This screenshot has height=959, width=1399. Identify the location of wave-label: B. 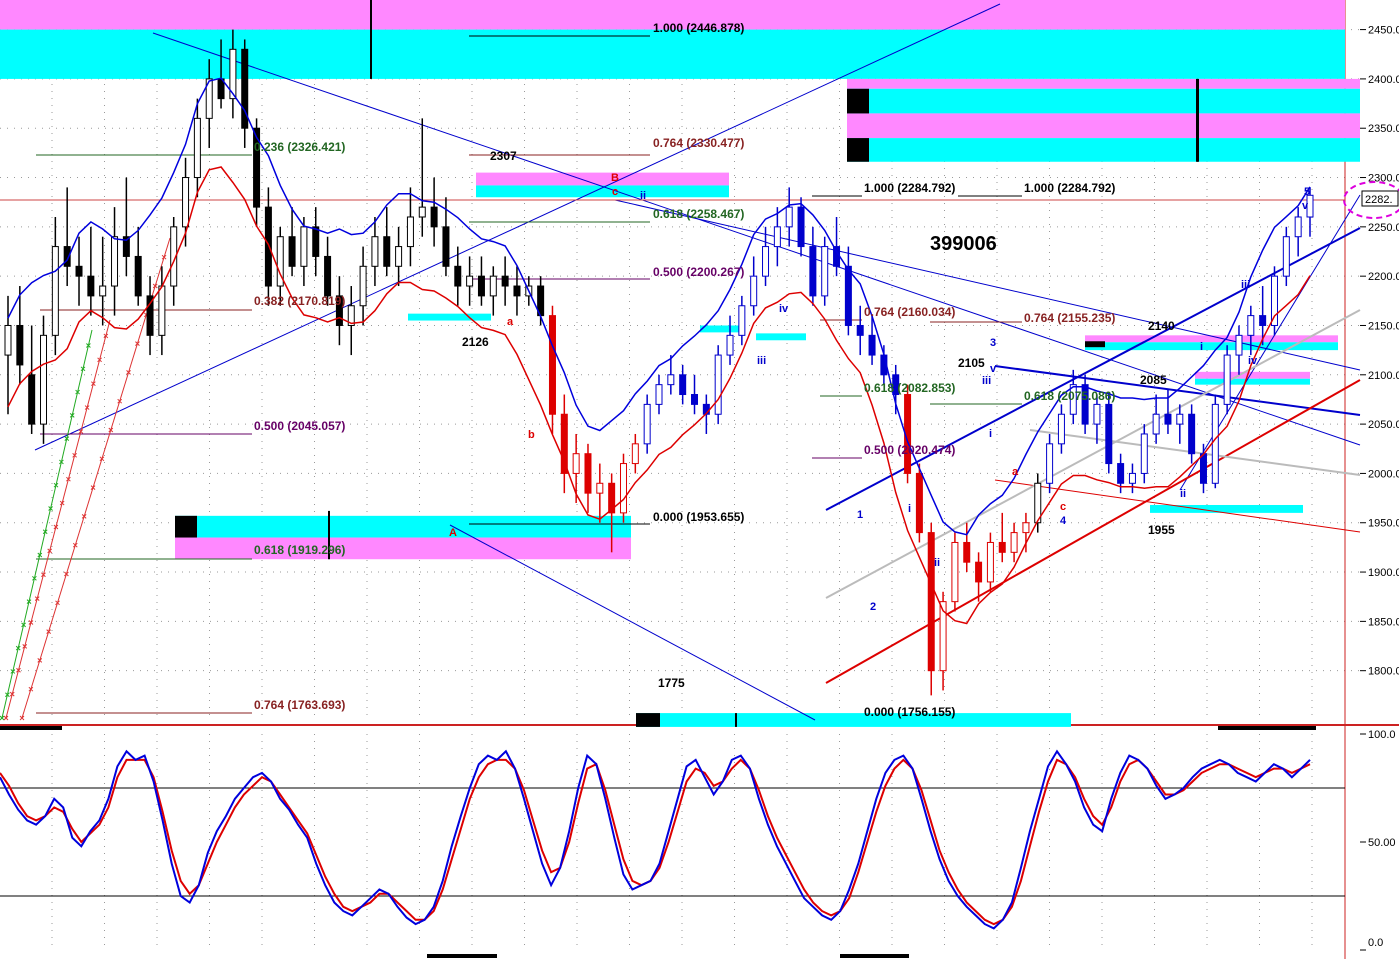
(615, 178).